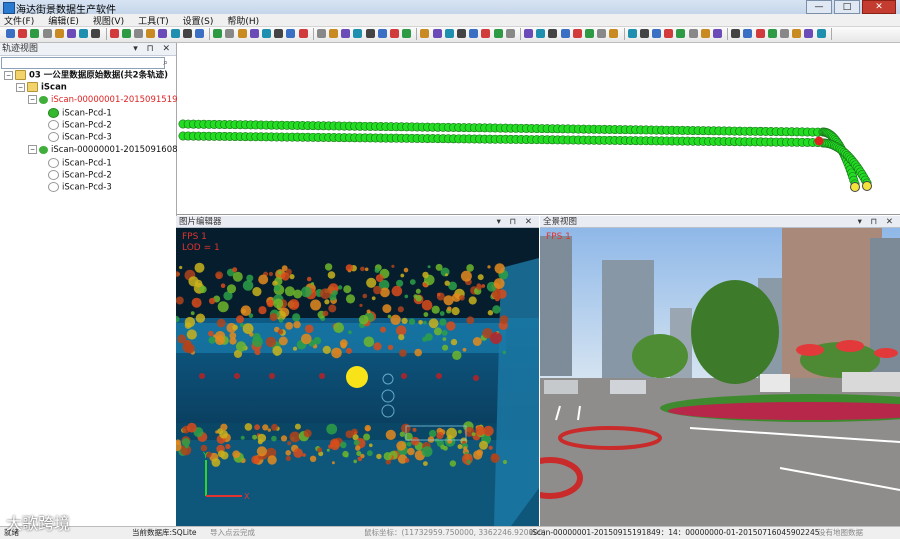 Image resolution: width=900 pixels, height=539 pixels. I want to click on menu-settings: 设置(S), so click(198, 20).